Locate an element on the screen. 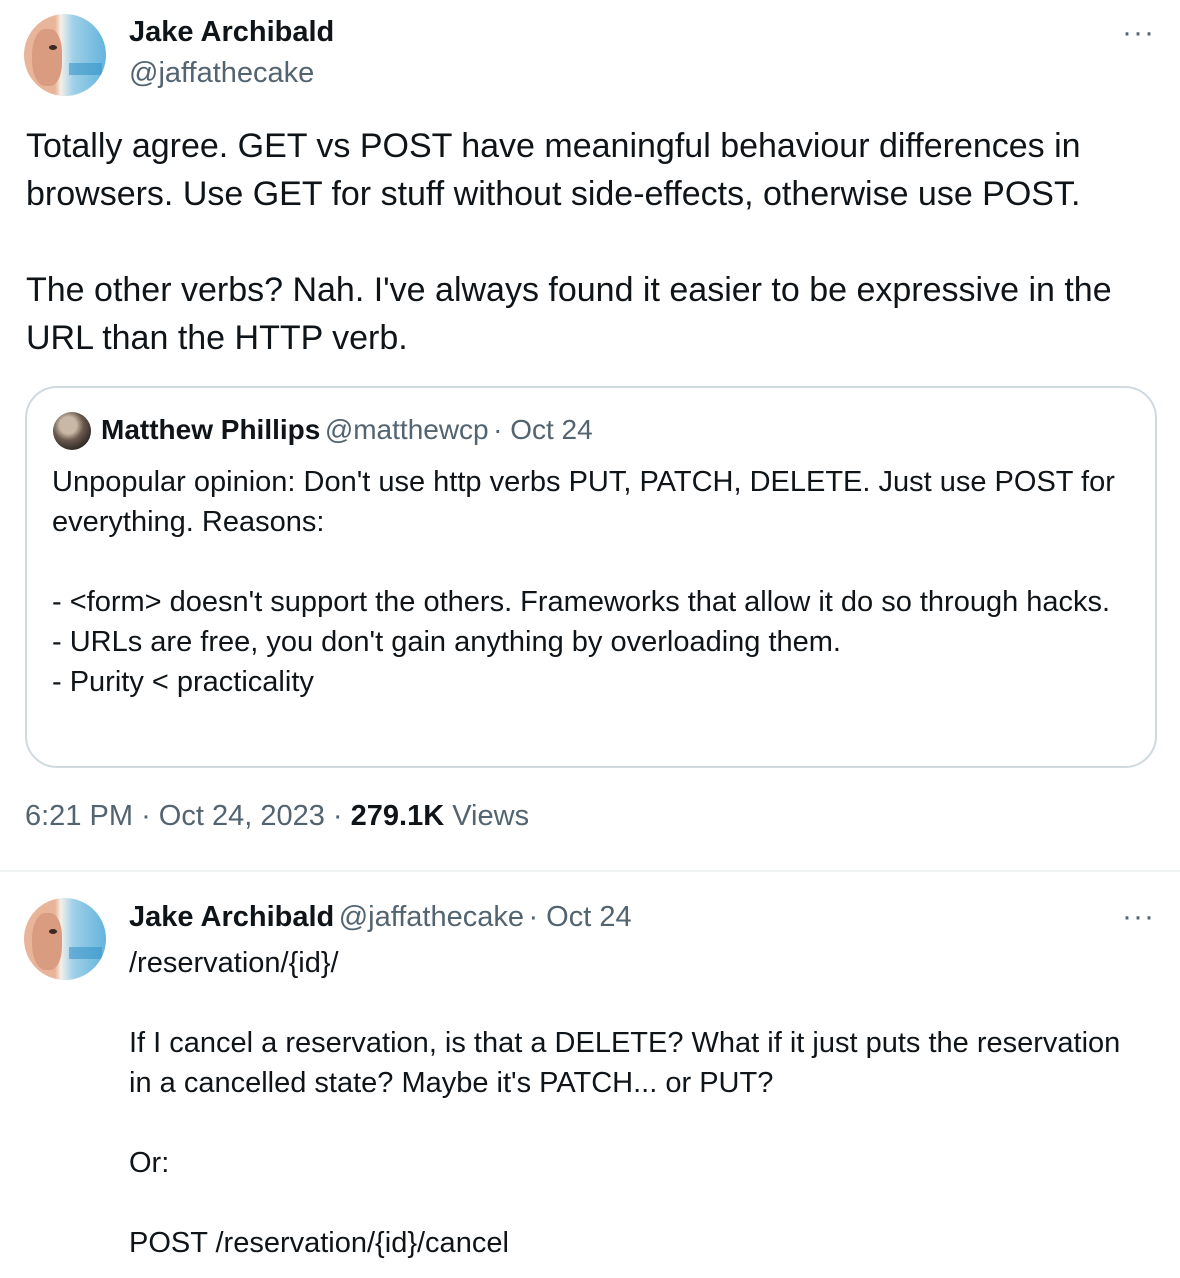  tweet-time: 6:21 PM is located at coordinates (79, 816).